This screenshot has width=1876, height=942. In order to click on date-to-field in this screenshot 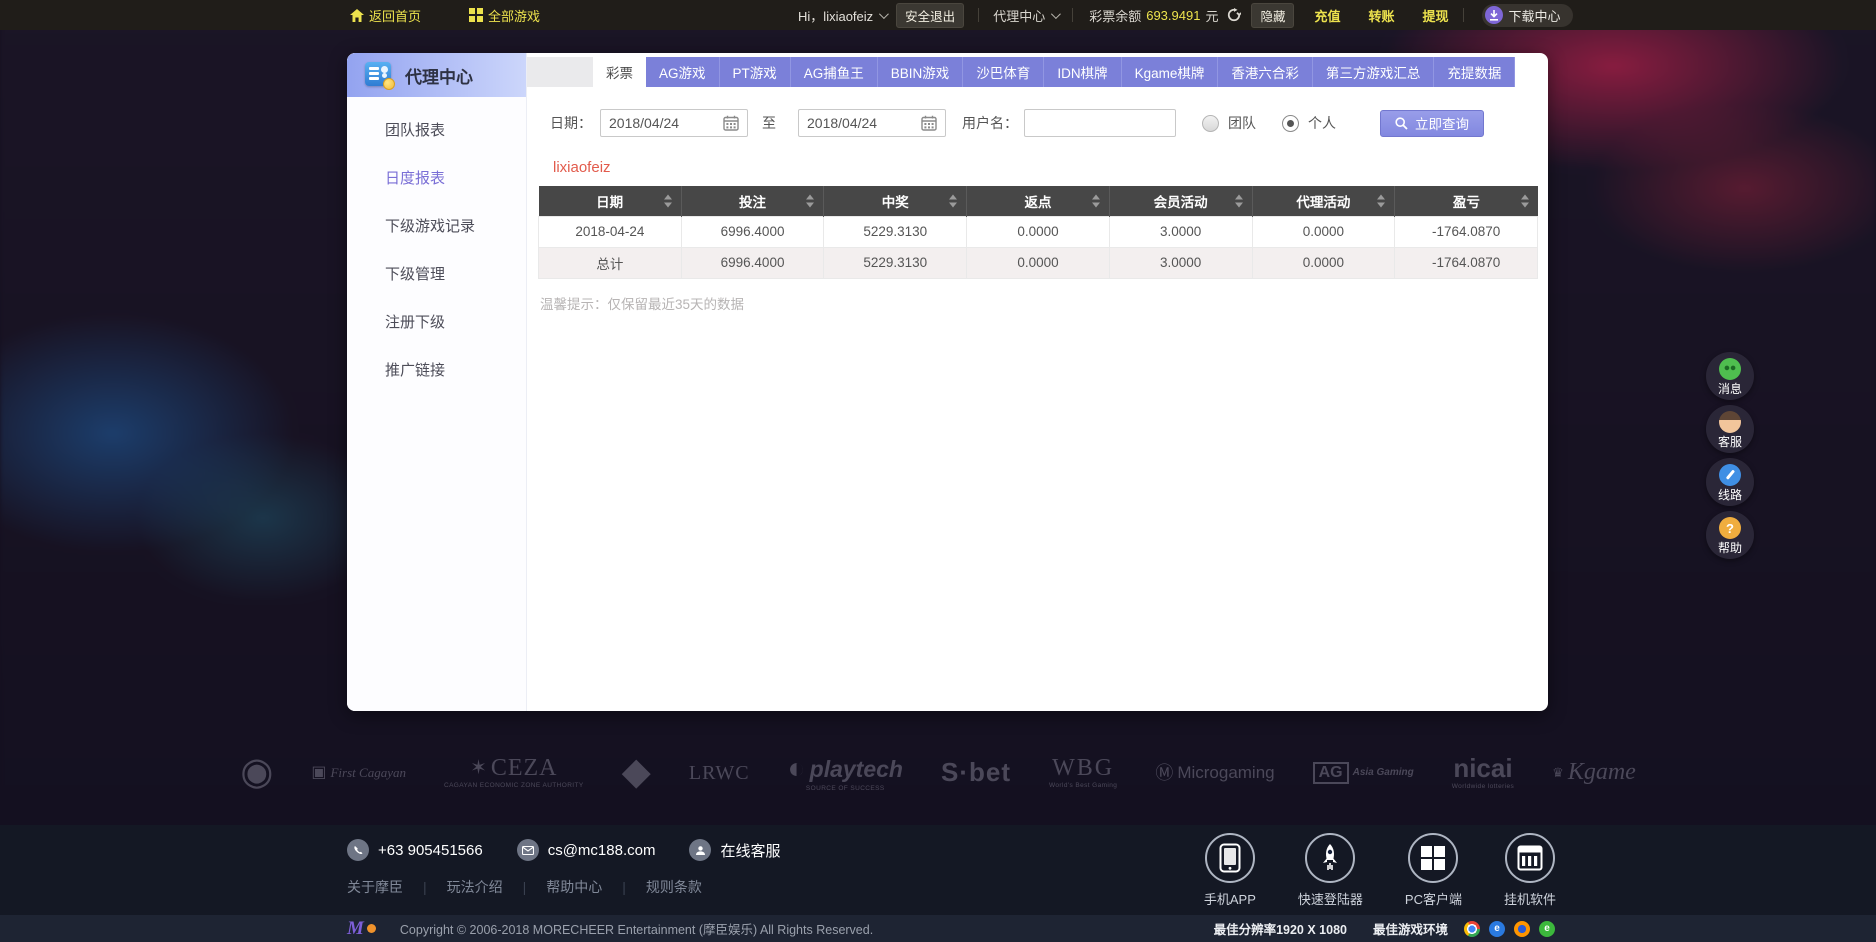, I will do `click(872, 123)`.